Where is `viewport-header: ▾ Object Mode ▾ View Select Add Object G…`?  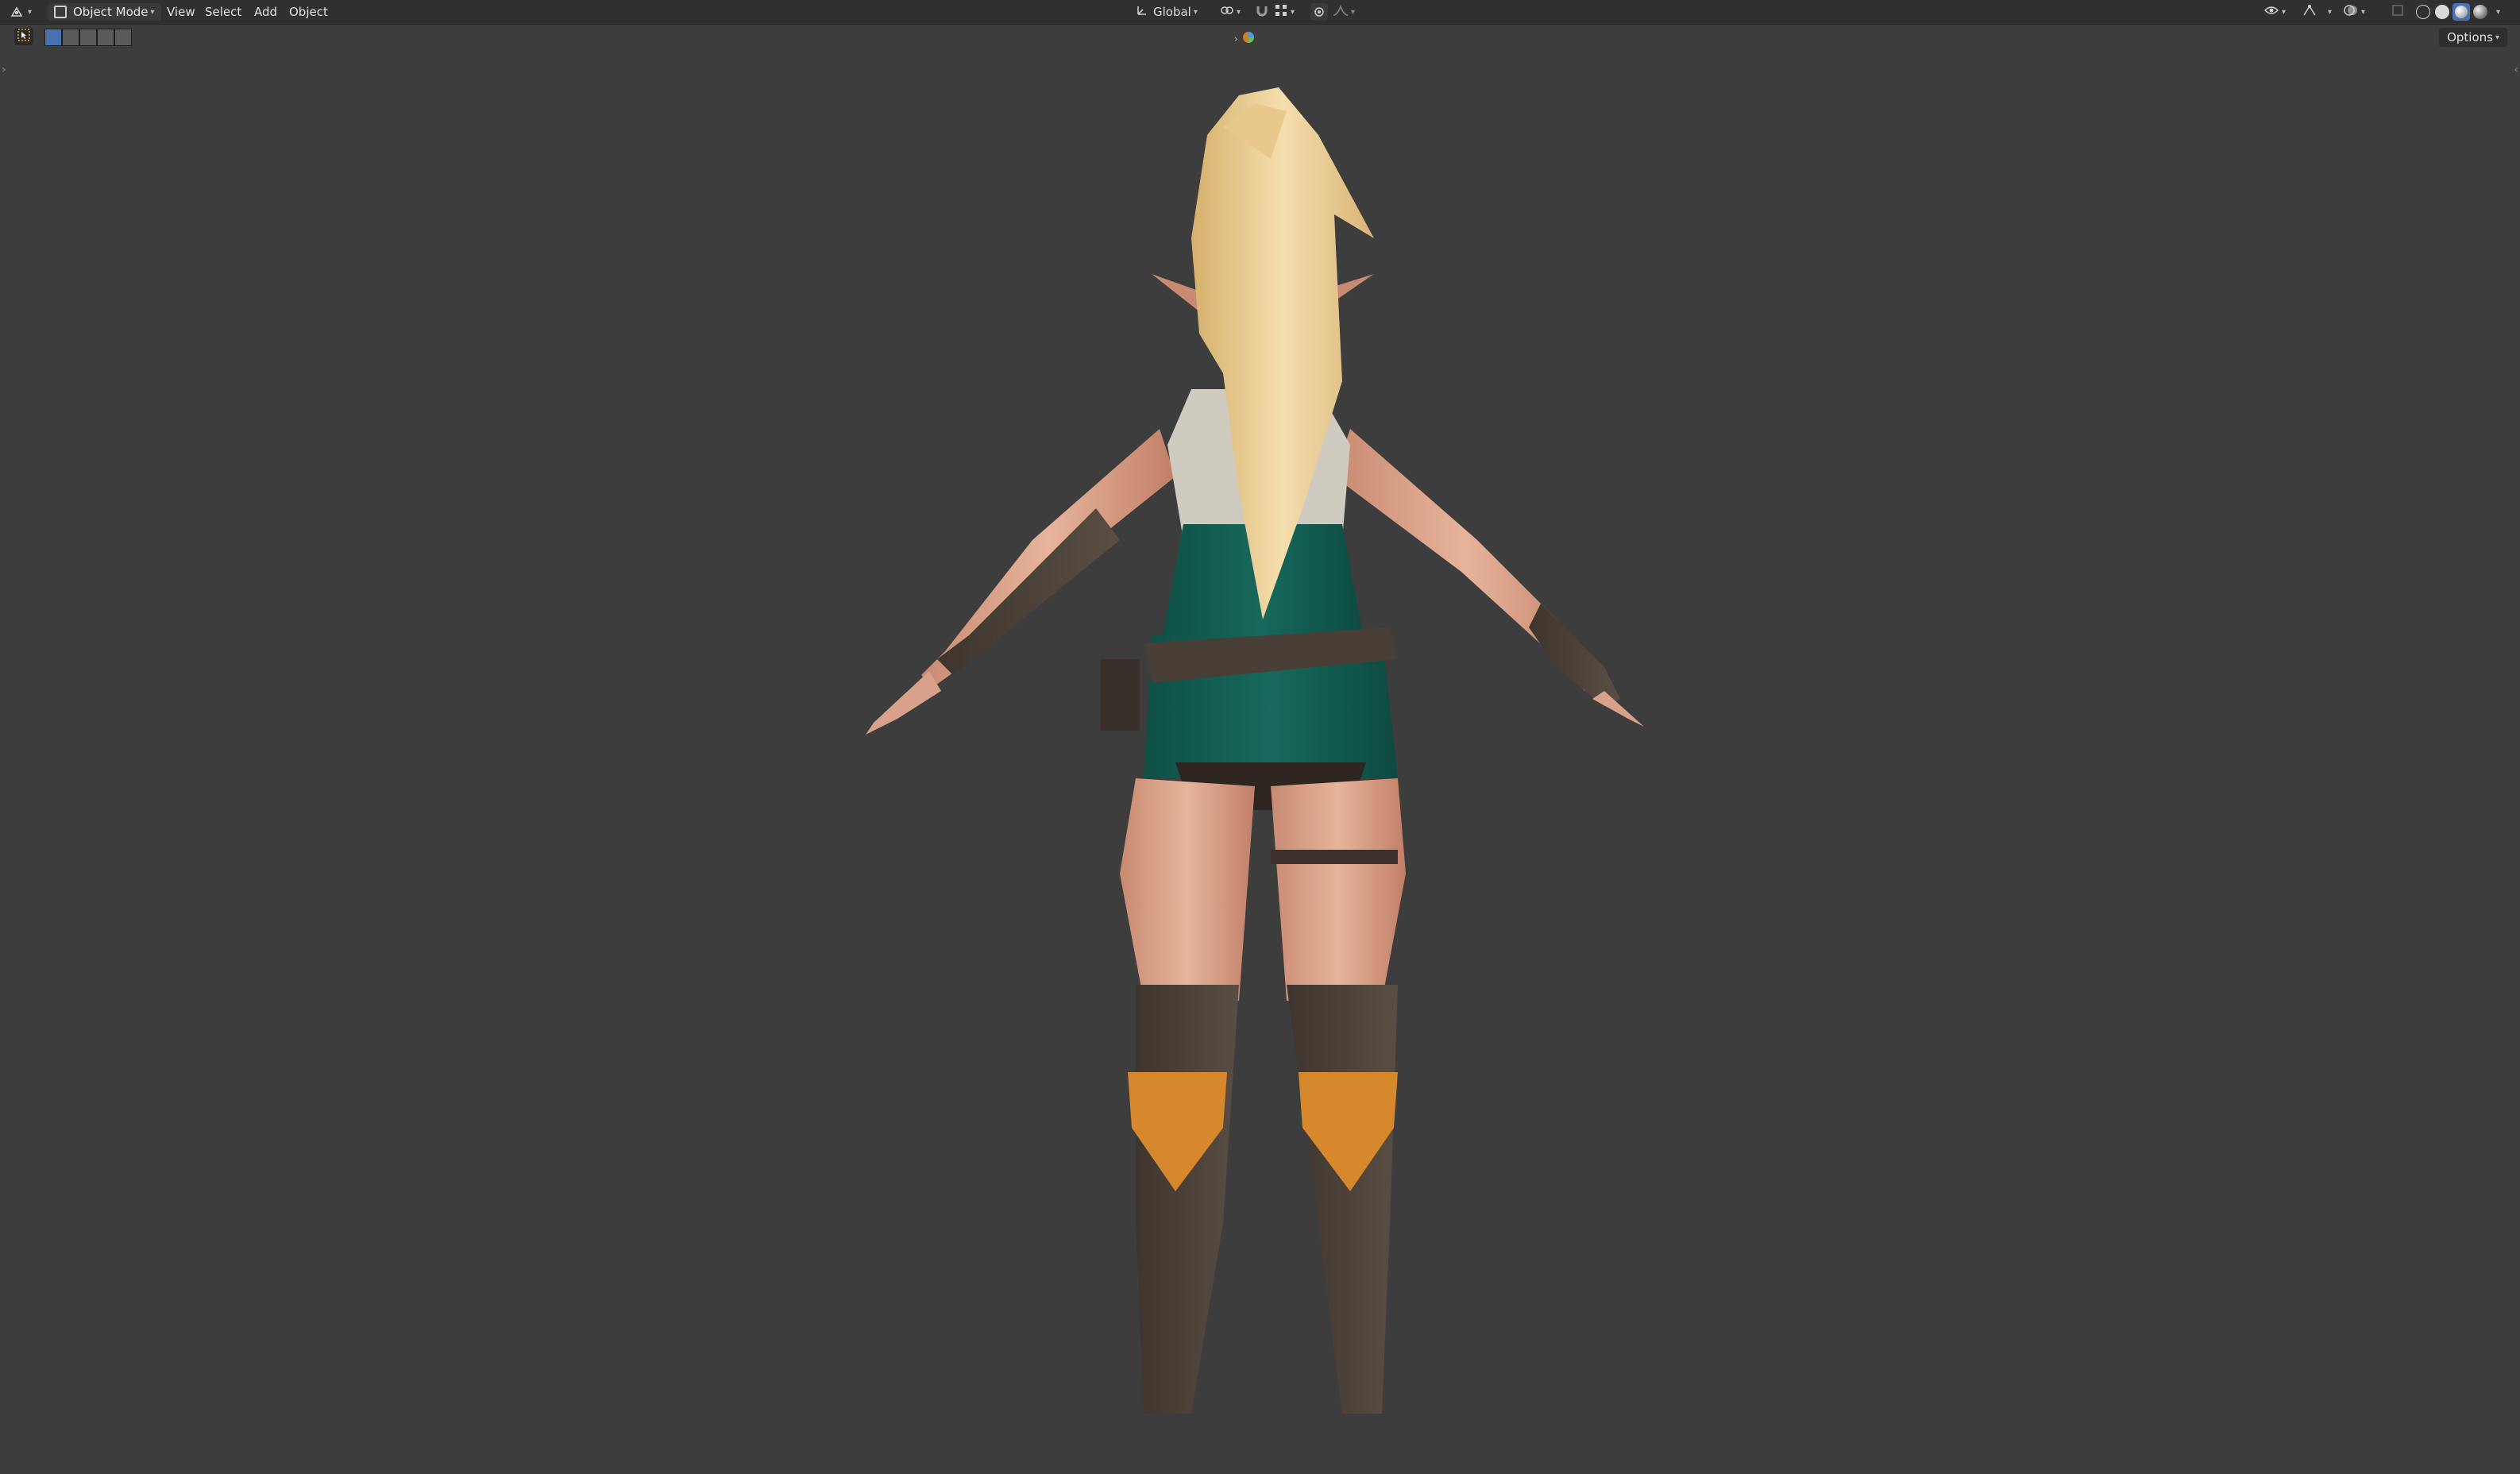
viewport-header: ▾ Object Mode ▾ View Select Add Object G… is located at coordinates (1260, 13).